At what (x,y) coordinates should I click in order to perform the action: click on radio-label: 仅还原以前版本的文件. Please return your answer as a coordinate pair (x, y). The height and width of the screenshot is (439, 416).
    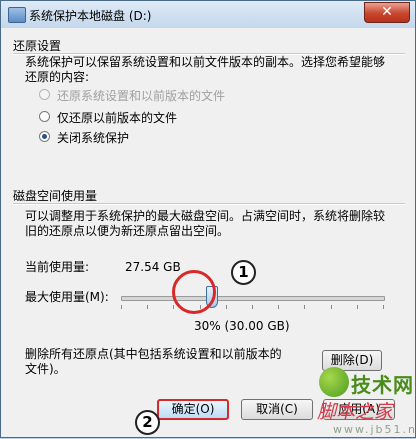
    Looking at the image, I should click on (117, 118).